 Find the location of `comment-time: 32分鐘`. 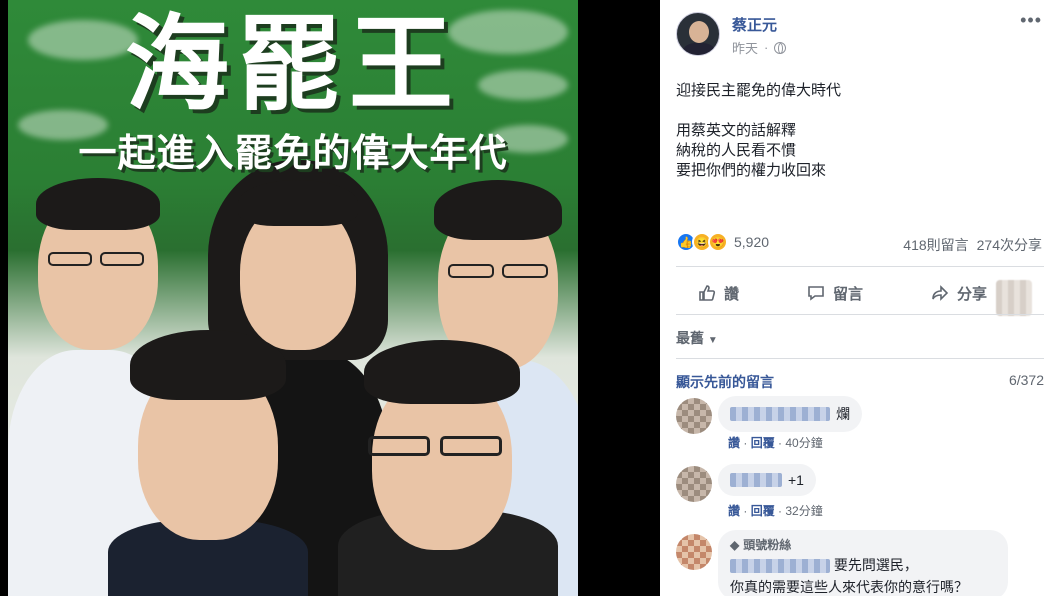

comment-time: 32分鐘 is located at coordinates (803, 511).